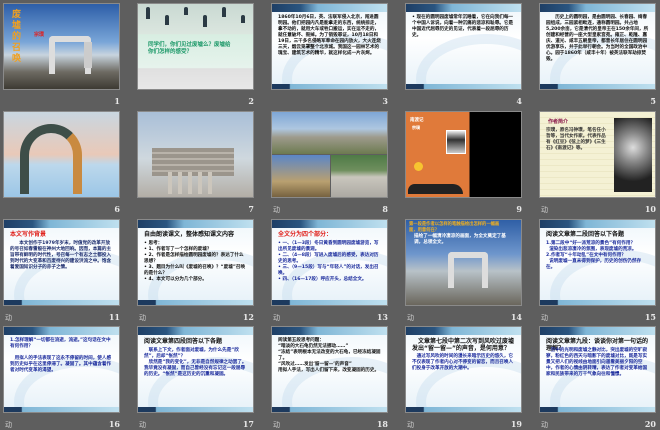  Describe the element at coordinates (468, 61) in the screenshot. I see `background-swirl` at that location.